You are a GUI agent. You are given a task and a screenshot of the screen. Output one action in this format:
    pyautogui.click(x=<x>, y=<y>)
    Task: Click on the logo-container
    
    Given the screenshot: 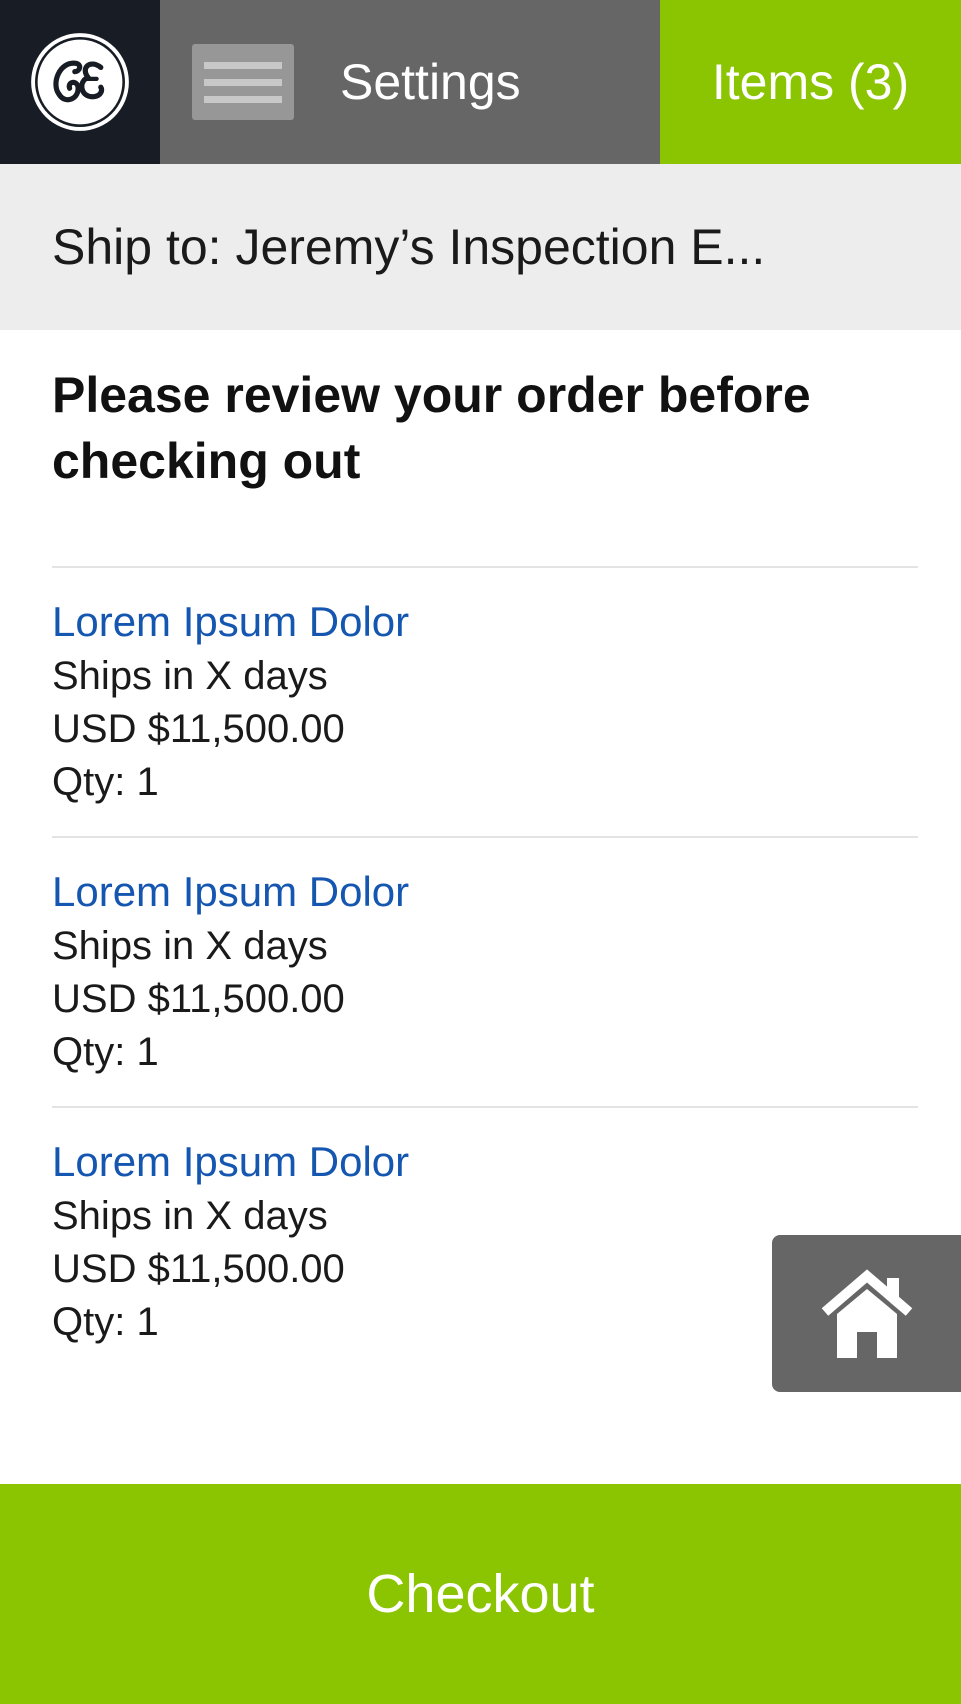 What is the action you would take?
    pyautogui.click(x=80, y=82)
    